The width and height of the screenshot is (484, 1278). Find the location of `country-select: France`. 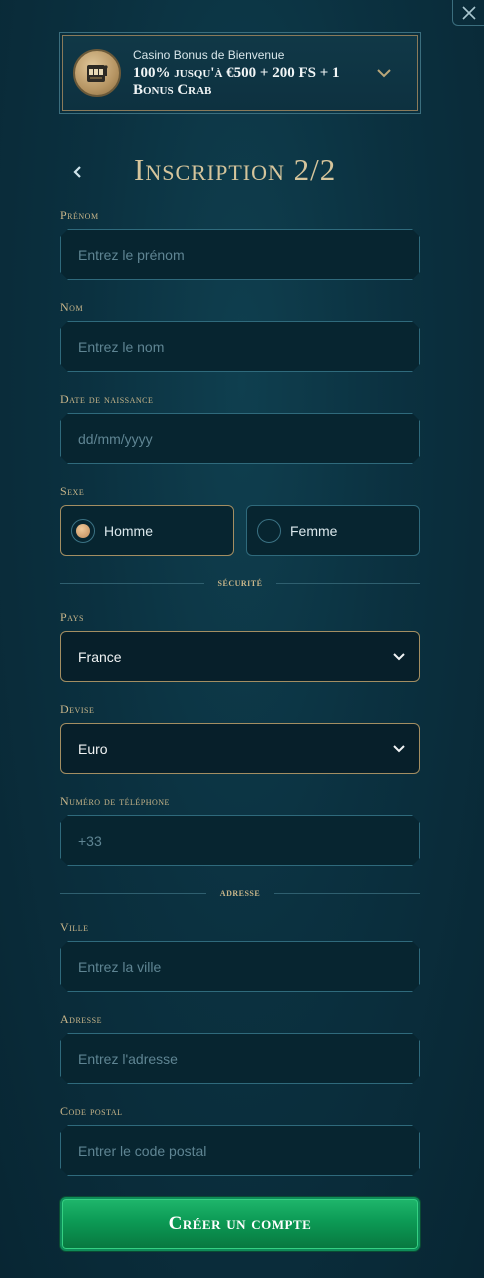

country-select: France is located at coordinates (240, 656).